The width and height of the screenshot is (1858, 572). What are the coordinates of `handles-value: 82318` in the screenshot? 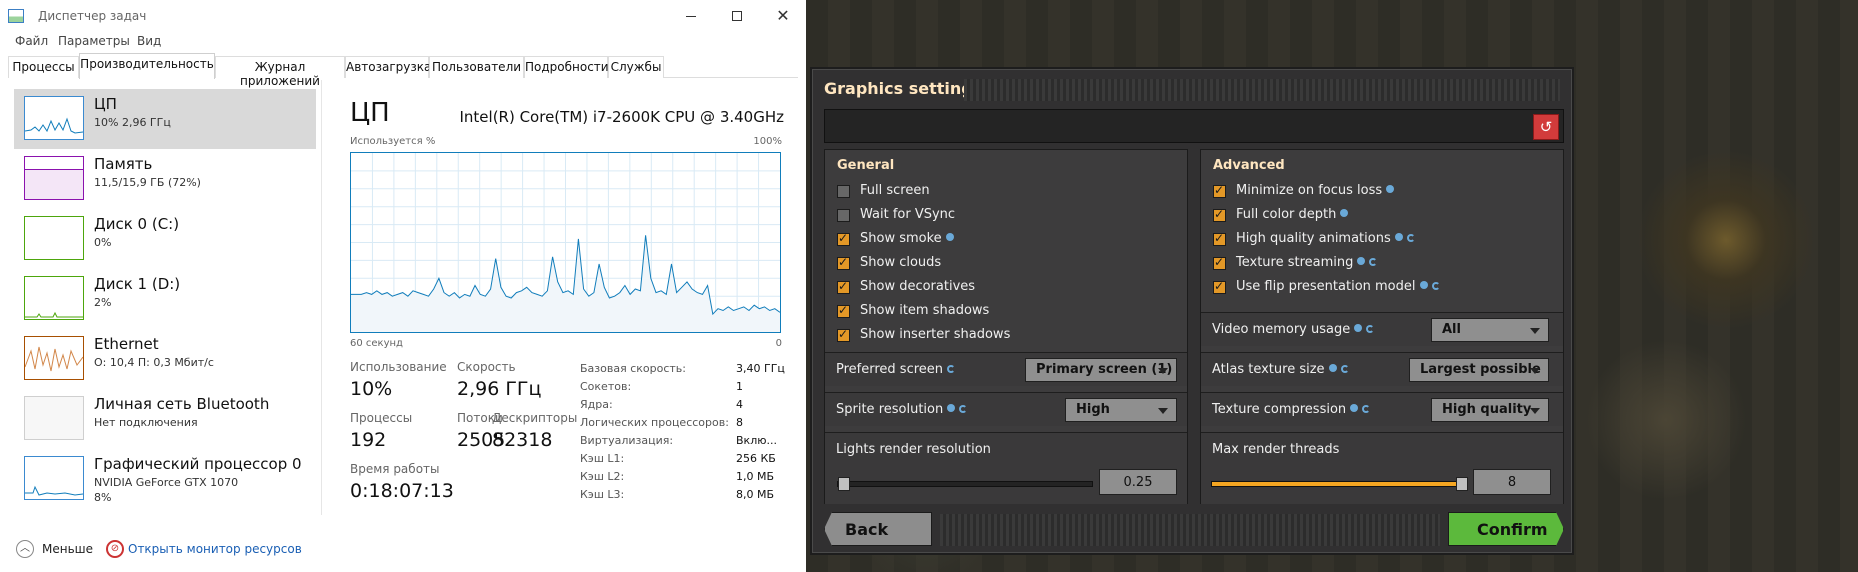 It's located at (522, 440).